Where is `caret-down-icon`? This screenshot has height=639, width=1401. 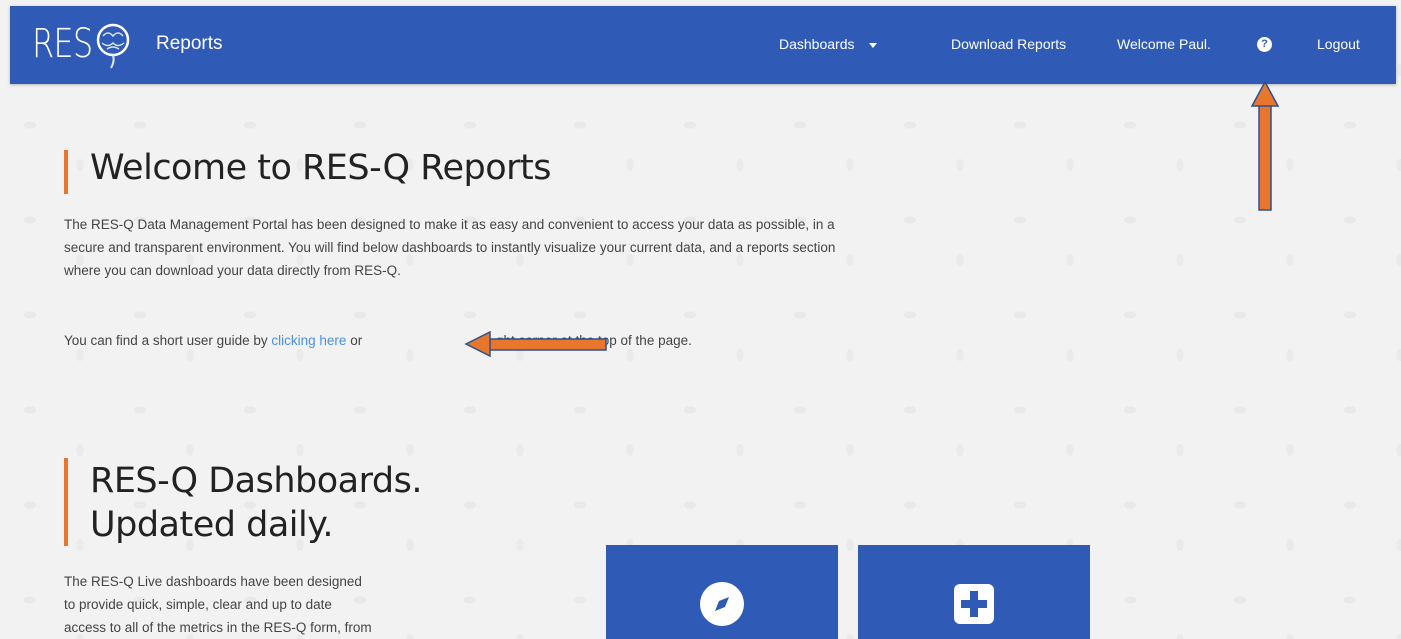
caret-down-icon is located at coordinates (872, 45).